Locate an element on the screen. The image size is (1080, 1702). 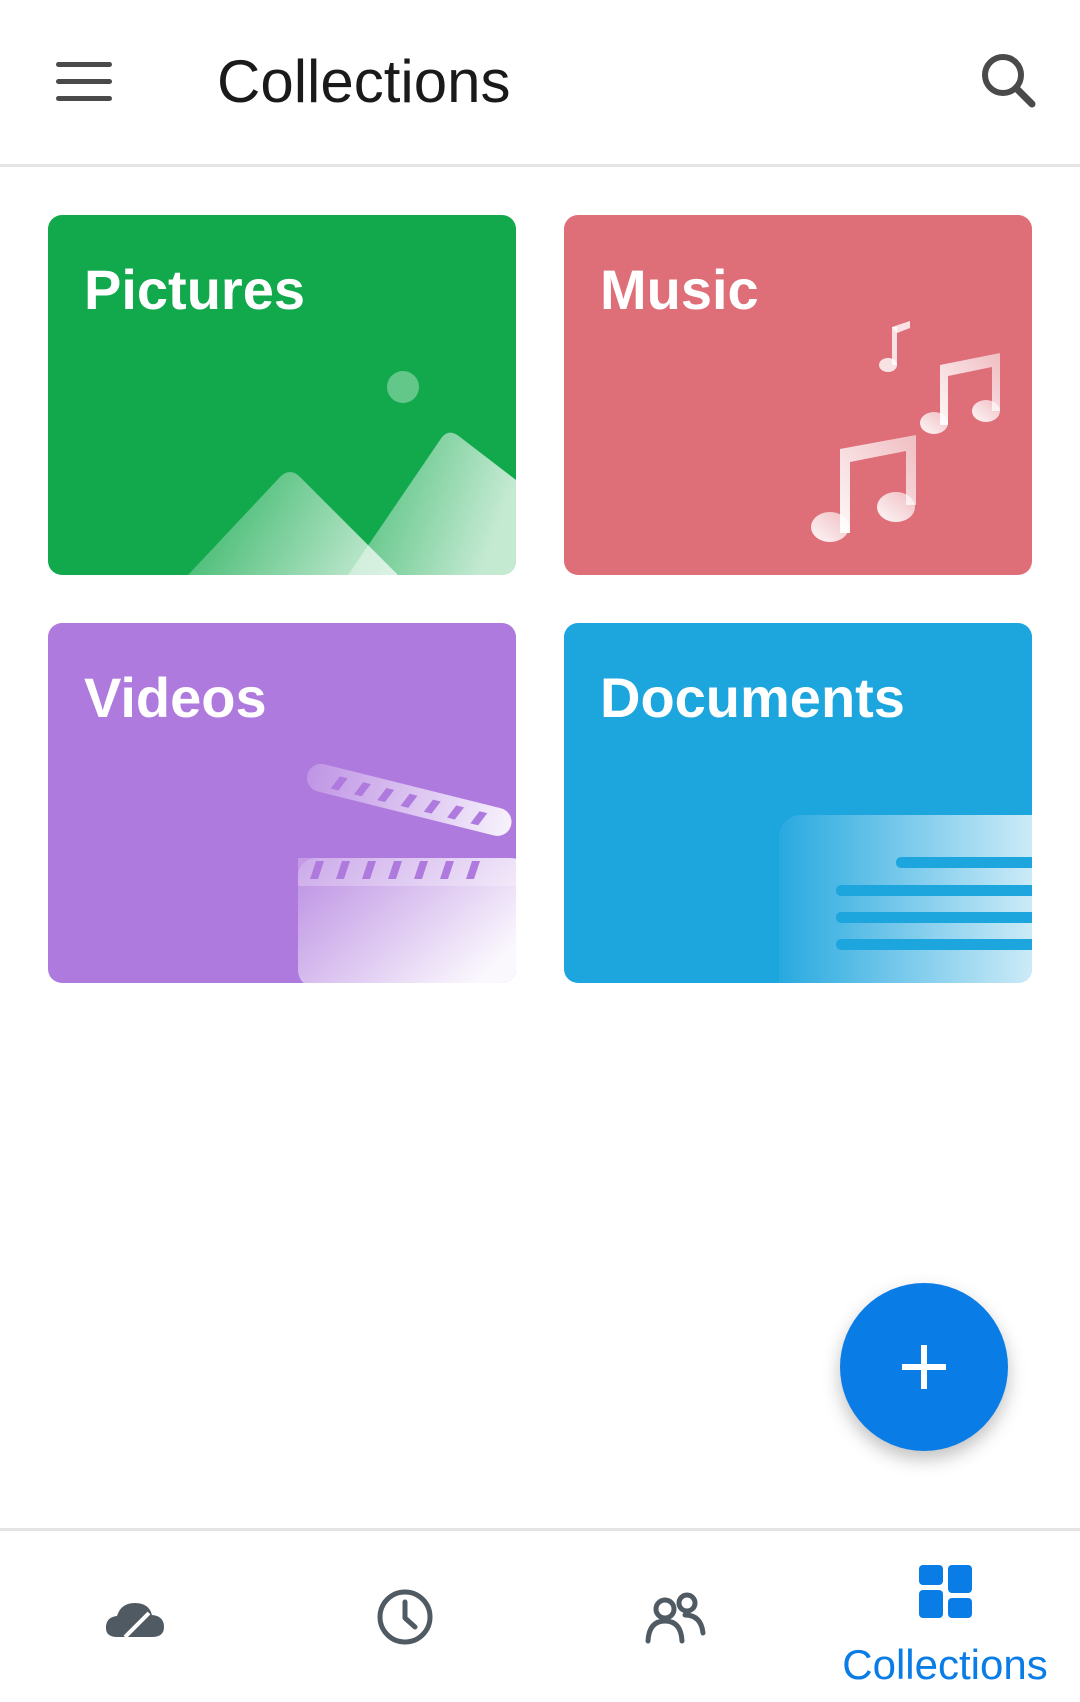
collection-label: Music is located at coordinates (679, 289).